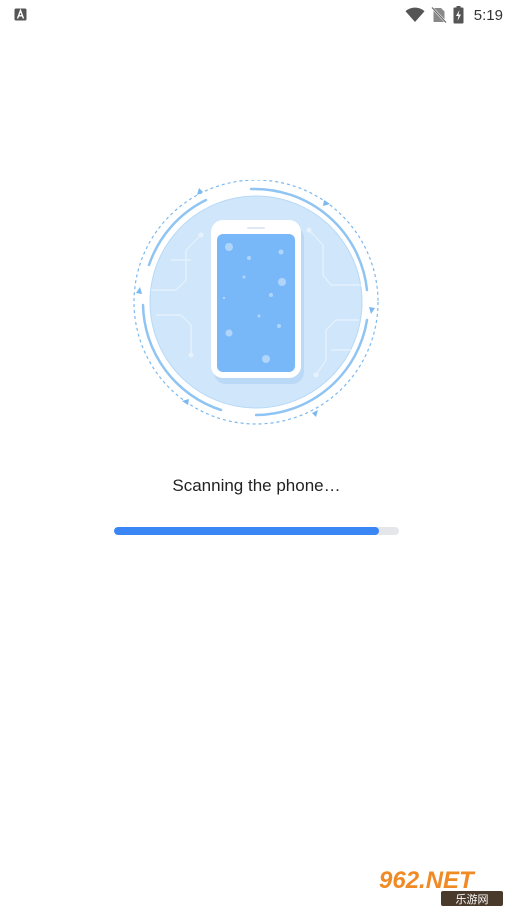 This screenshot has height=912, width=513. Describe the element at coordinates (488, 15) in the screenshot. I see `clock: 5:19` at that location.